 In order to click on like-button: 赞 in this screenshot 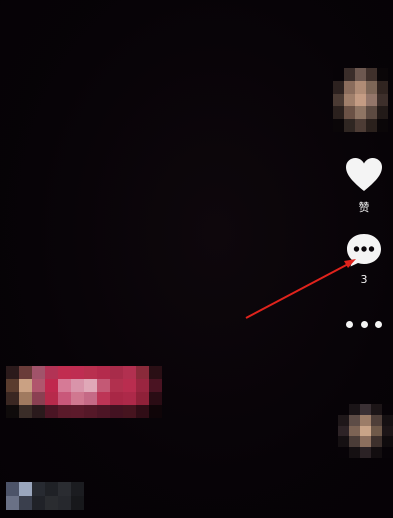, I will do `click(364, 185)`.